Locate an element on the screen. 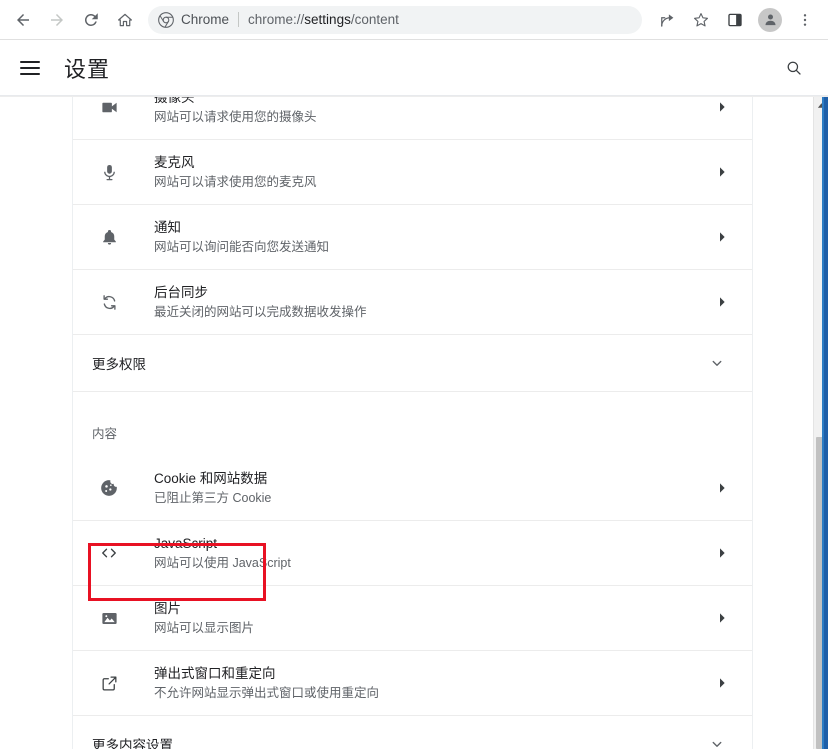 The height and width of the screenshot is (749, 828). setting-row-camera: 摄像头 网站可以请求使用您的摄像头 is located at coordinates (412, 118).